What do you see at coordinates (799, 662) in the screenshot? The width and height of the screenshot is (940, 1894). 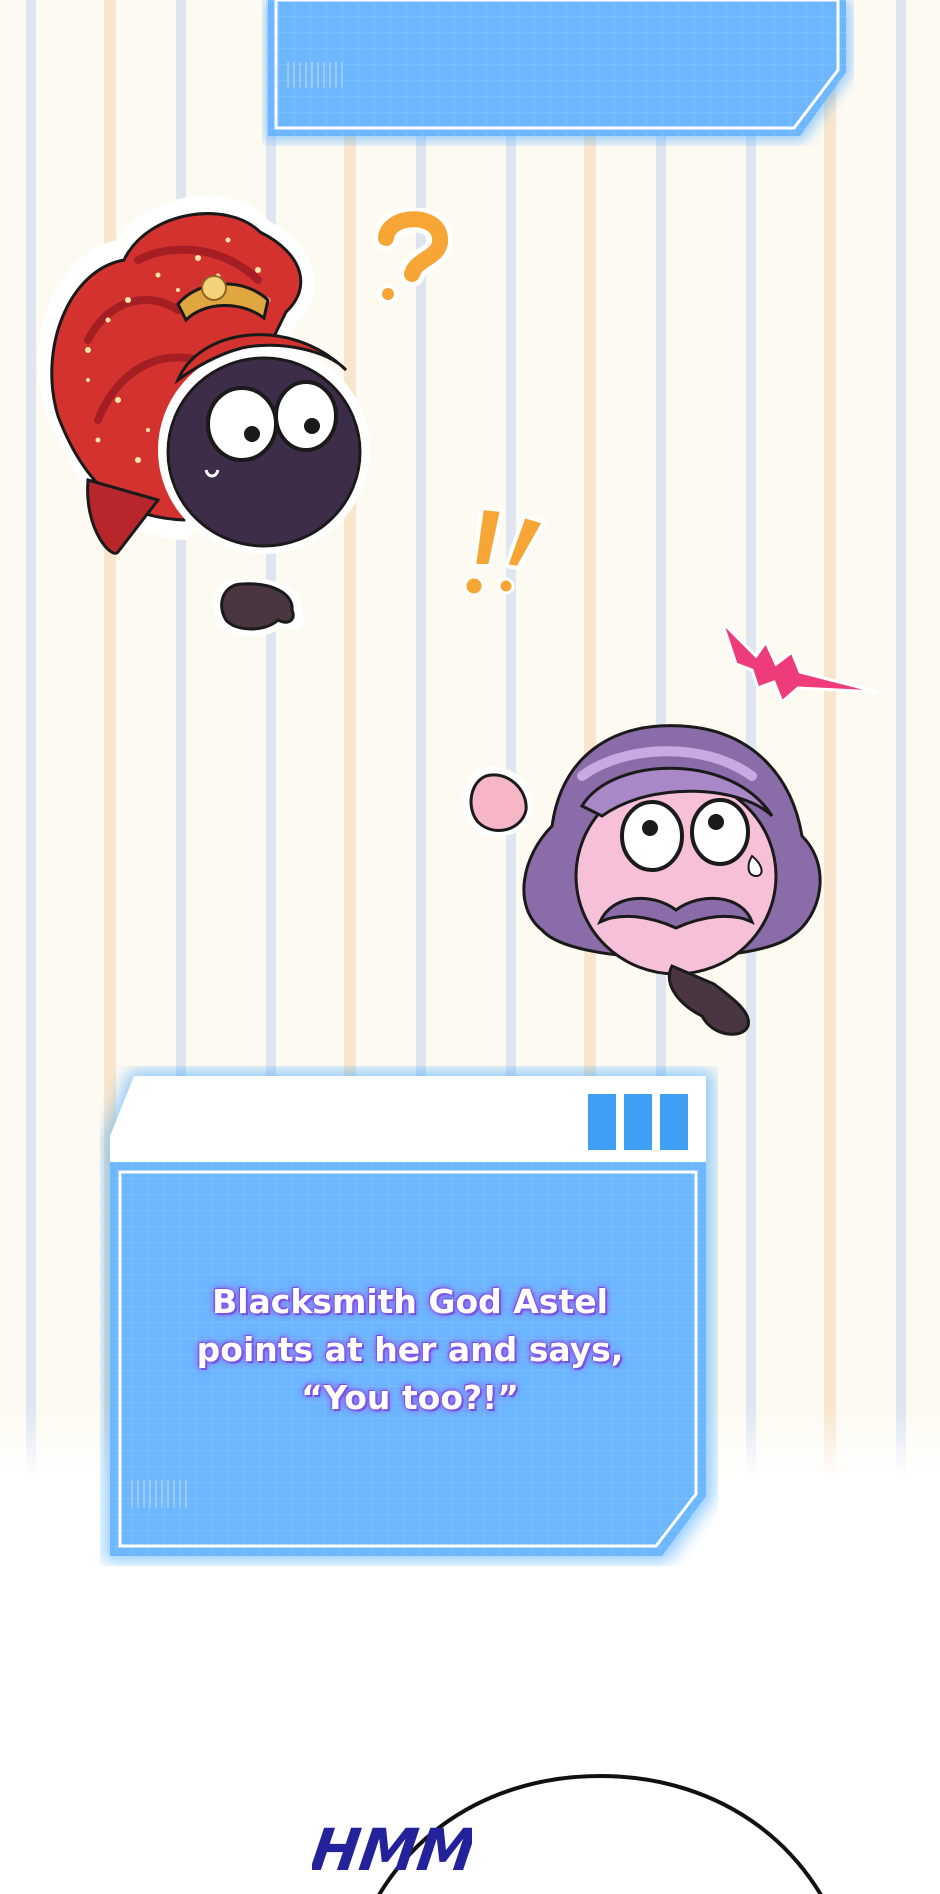 I see `surprise-spark-icon` at bounding box center [799, 662].